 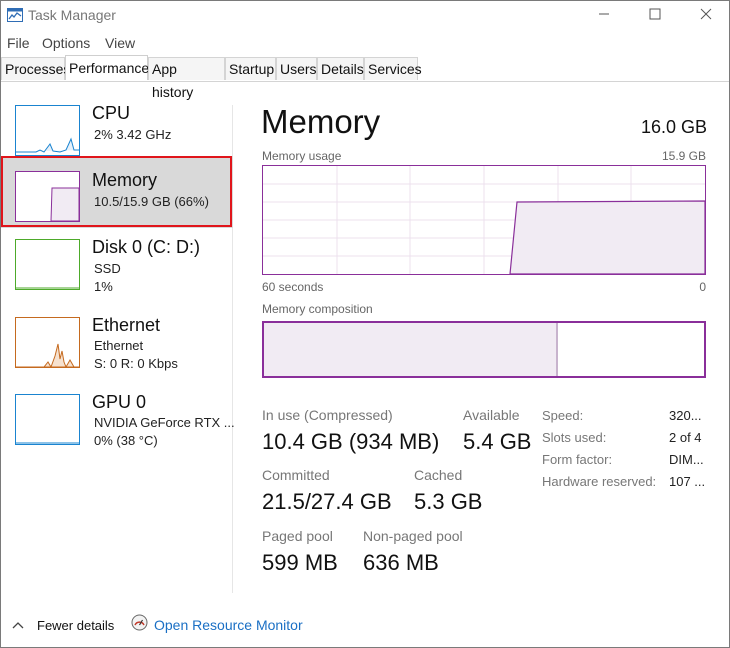 I want to click on menu-file: File, so click(x=18, y=43).